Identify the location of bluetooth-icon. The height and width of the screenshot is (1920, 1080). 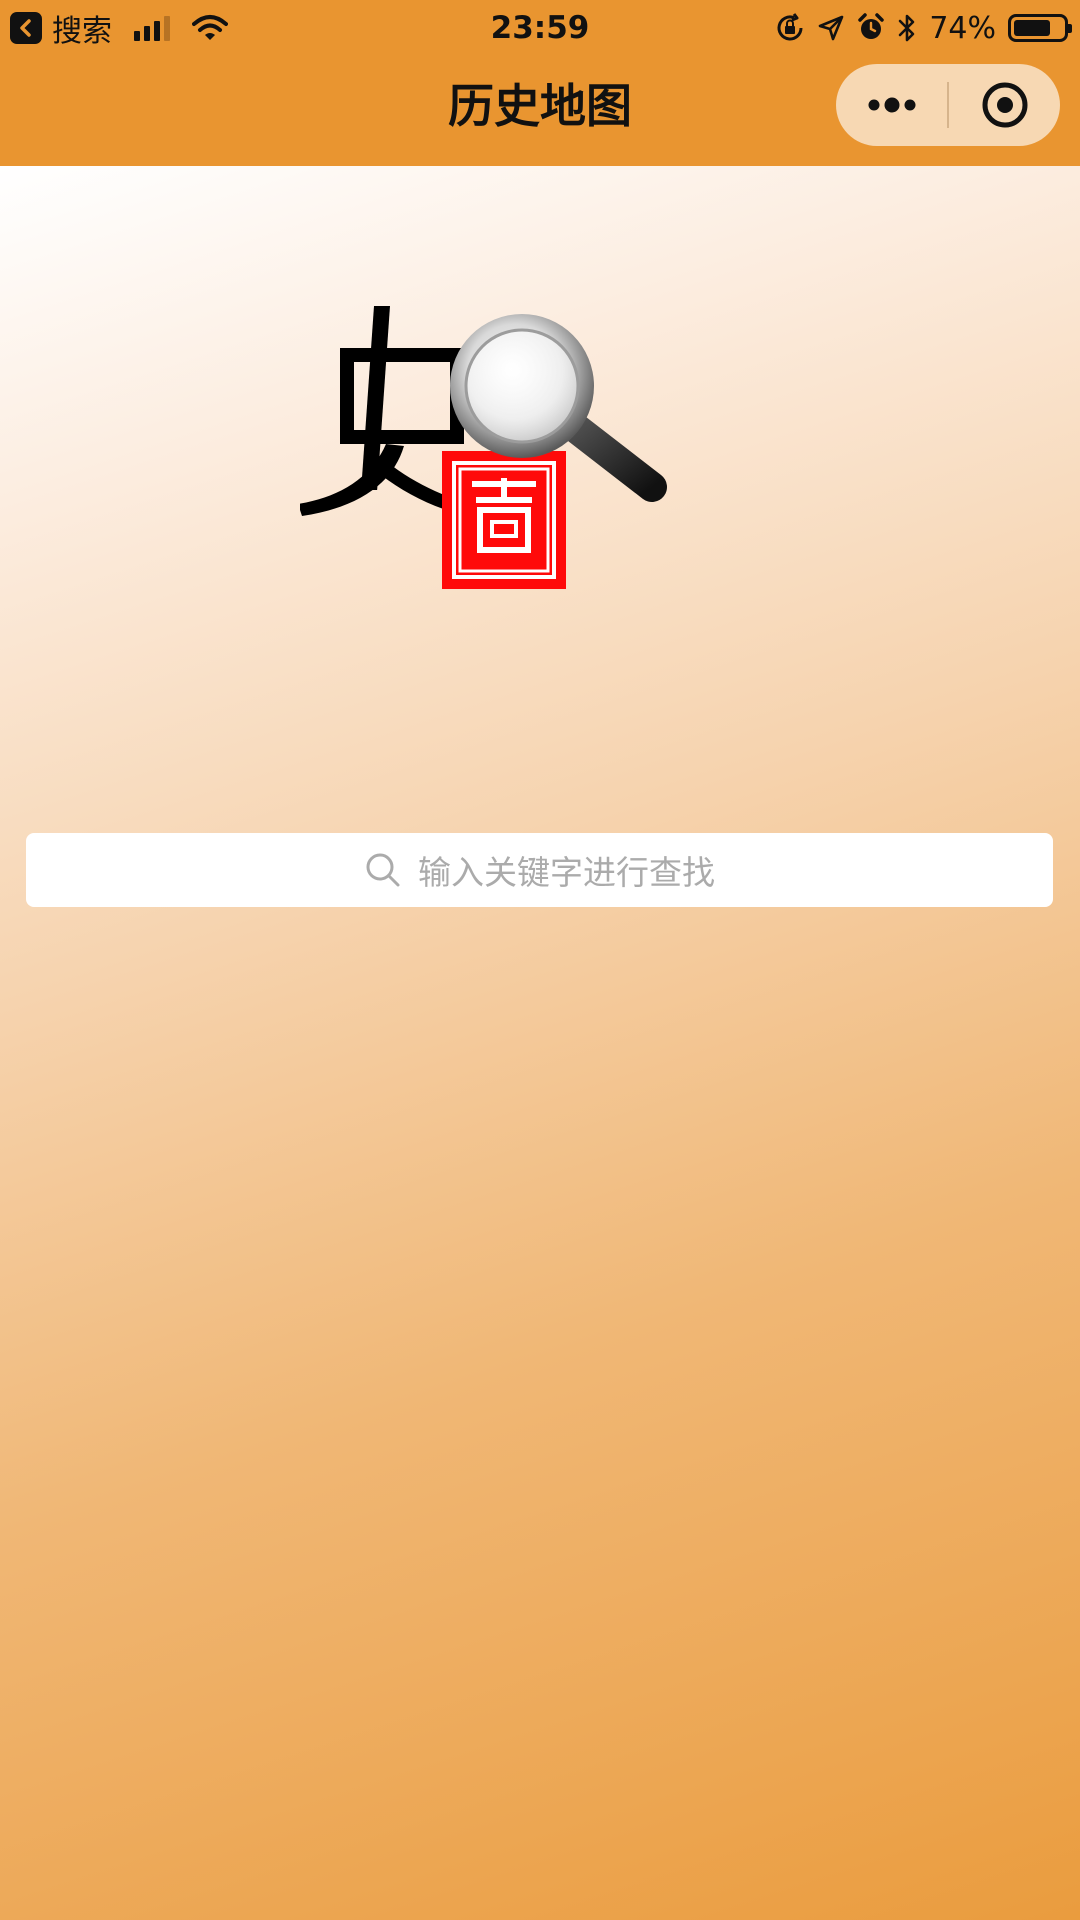
(907, 28).